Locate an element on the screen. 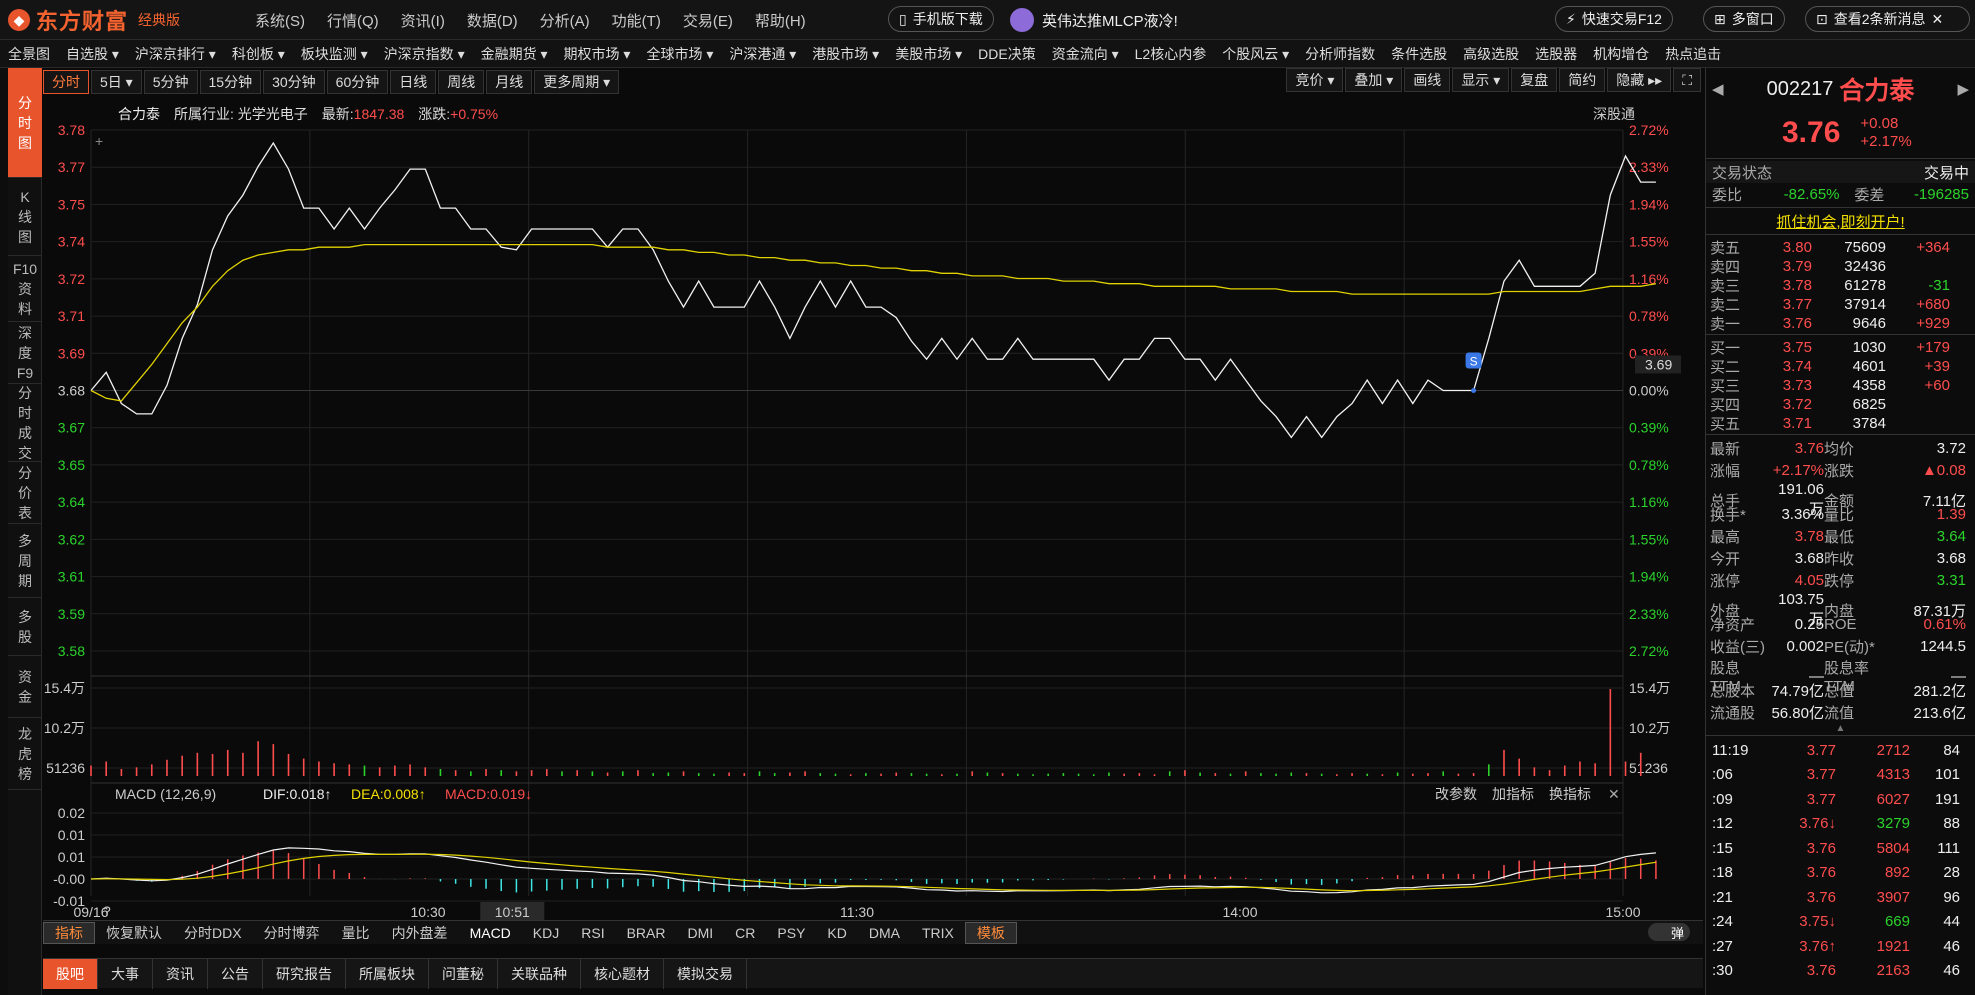  menu-news: 资讯(I) is located at coordinates (423, 20).